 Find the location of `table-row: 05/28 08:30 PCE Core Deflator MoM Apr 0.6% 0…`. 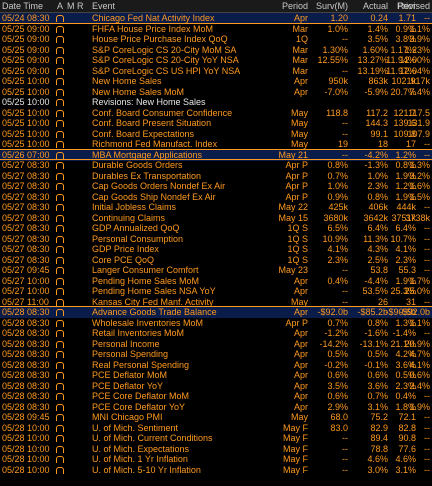

table-row: 05/28 08:30 PCE Core Deflator MoM Apr 0.6% 0… is located at coordinates (216, 396).